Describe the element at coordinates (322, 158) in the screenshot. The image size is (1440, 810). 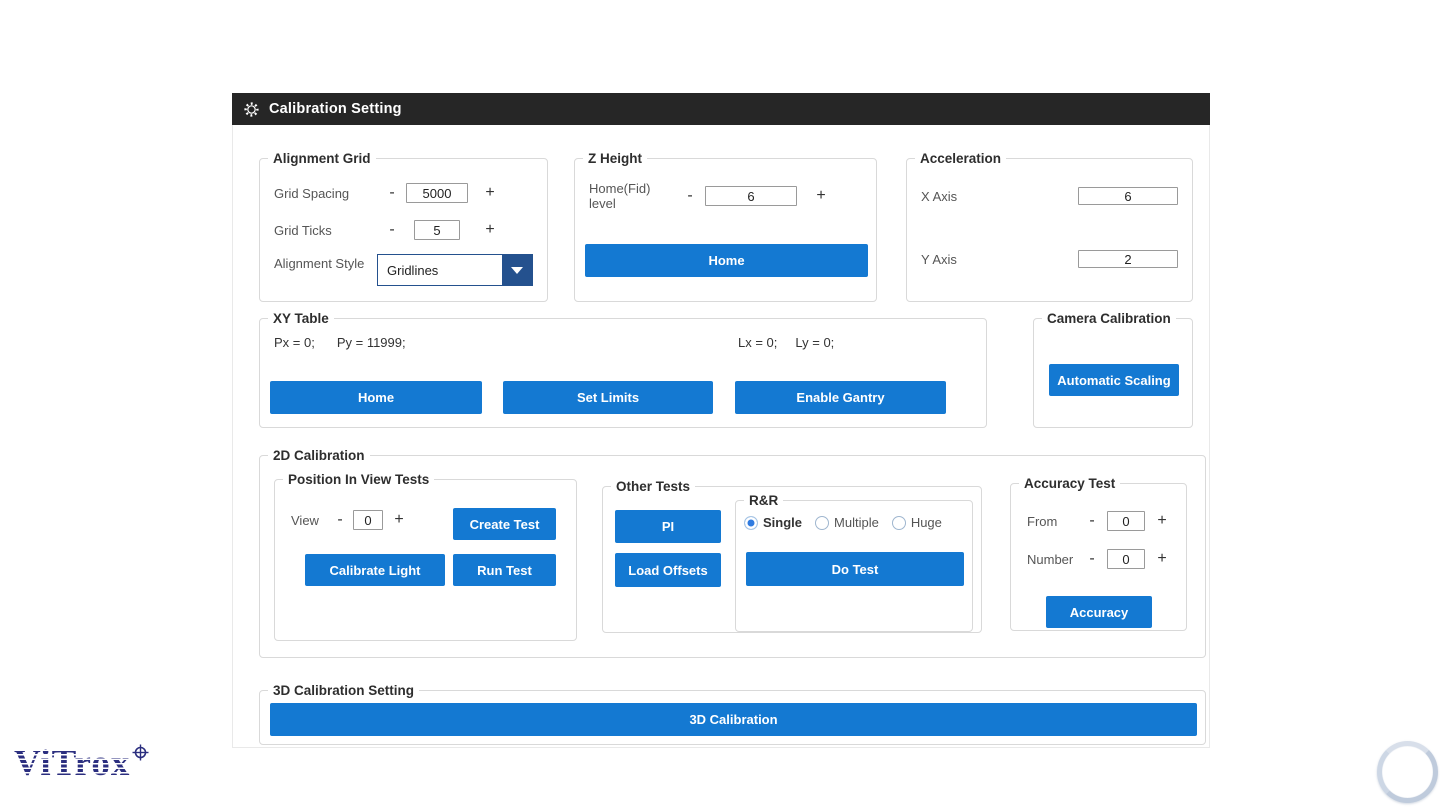
I see `alignment-grid-title: Alignment Grid` at that location.